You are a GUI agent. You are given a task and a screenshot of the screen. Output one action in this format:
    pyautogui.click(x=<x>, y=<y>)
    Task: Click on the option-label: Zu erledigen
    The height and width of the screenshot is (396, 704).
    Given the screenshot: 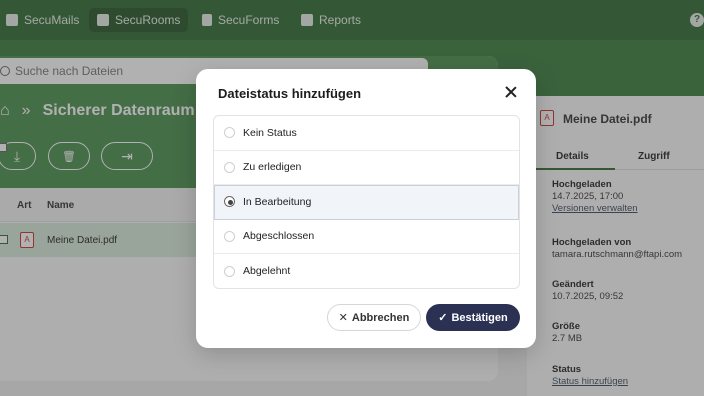 What is the action you would take?
    pyautogui.click(x=272, y=167)
    